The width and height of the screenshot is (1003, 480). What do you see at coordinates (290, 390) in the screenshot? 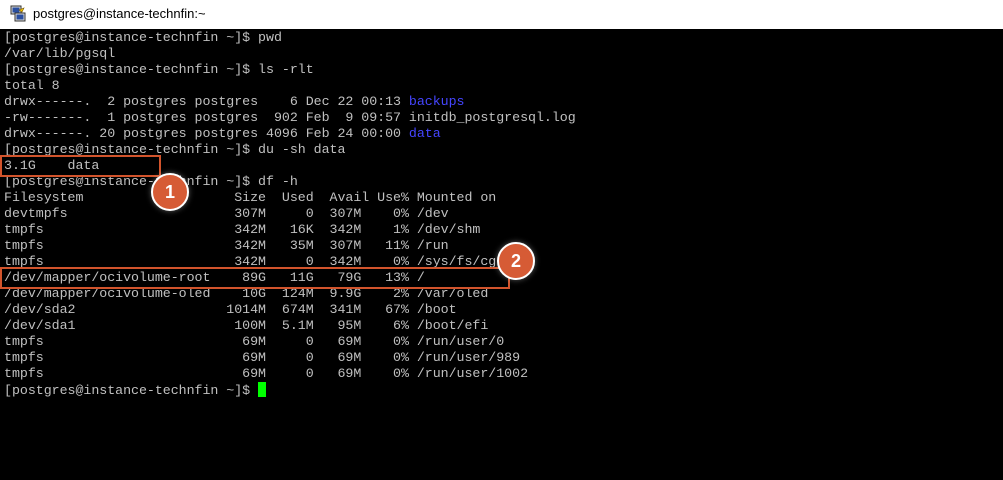
I see `terminal-line: [postgres@instance-technfin ~]$` at bounding box center [290, 390].